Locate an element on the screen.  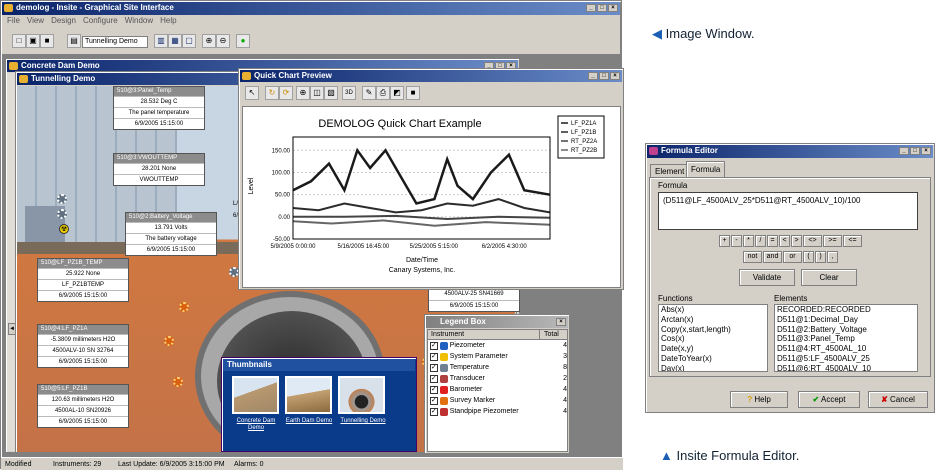
window-icon: ▢ is located at coordinates (189, 41).